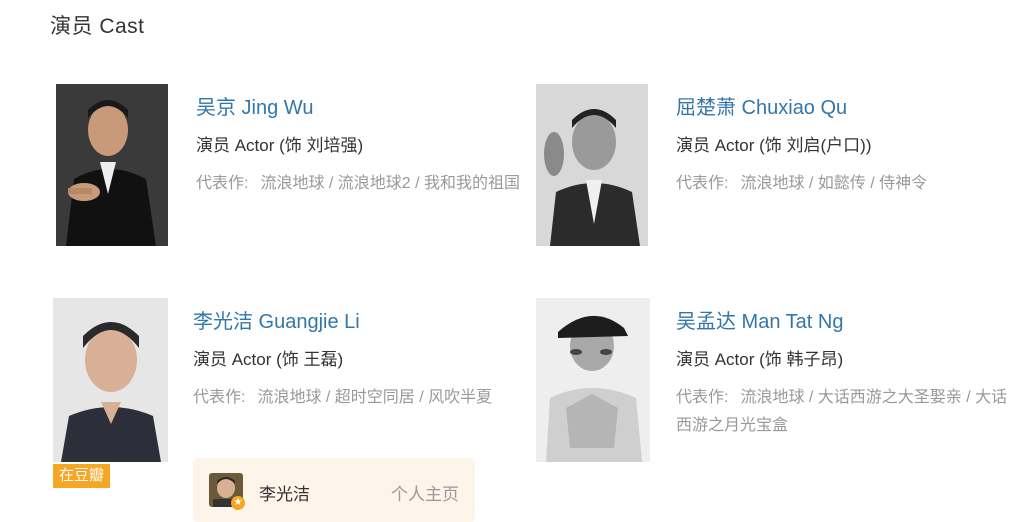 The height and width of the screenshot is (522, 1024). What do you see at coordinates (425, 492) in the screenshot?
I see `personal-homepage-link: 个人主页` at bounding box center [425, 492].